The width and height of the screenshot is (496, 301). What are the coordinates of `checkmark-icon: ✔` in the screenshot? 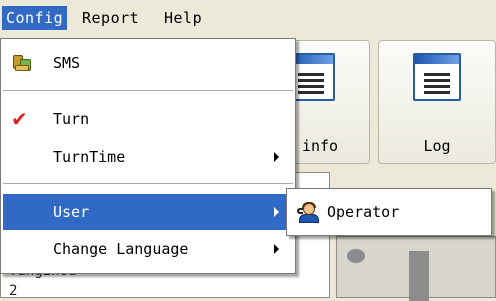 It's located at (19, 119).